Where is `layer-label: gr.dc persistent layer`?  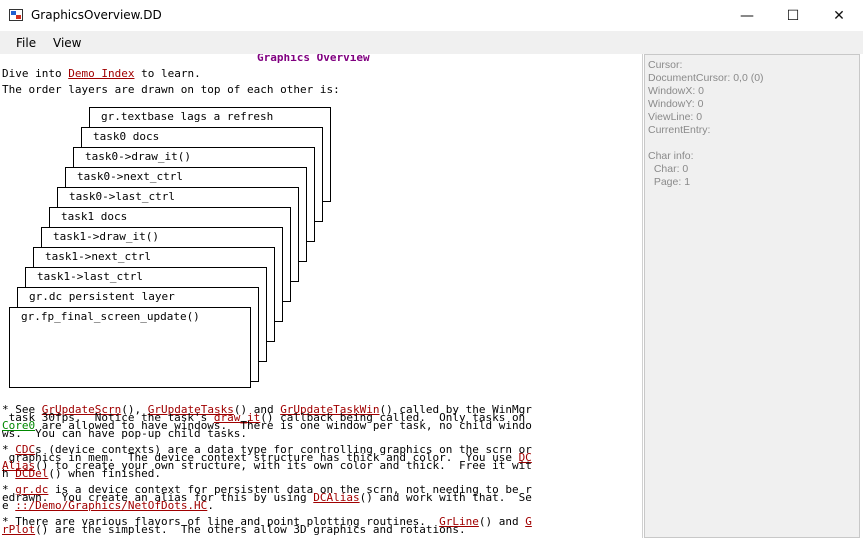 layer-label: gr.dc persistent layer is located at coordinates (102, 296).